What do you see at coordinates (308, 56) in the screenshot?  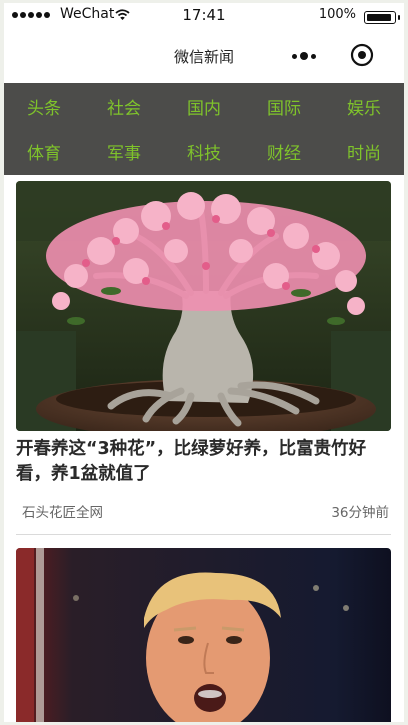 I see `more-options-button` at bounding box center [308, 56].